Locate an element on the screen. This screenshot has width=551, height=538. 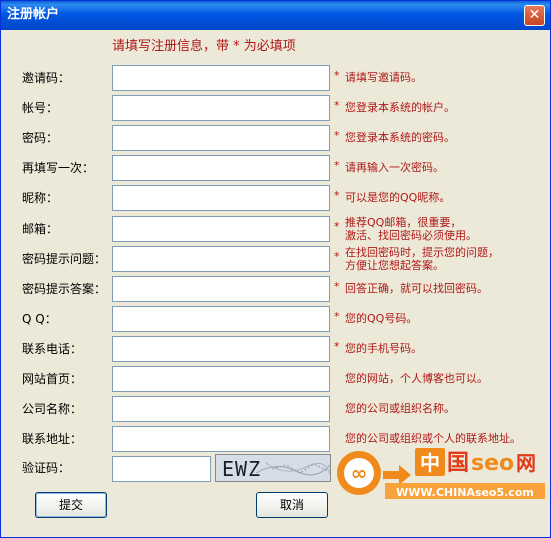
captcha-image: EWZ is located at coordinates (273, 468).